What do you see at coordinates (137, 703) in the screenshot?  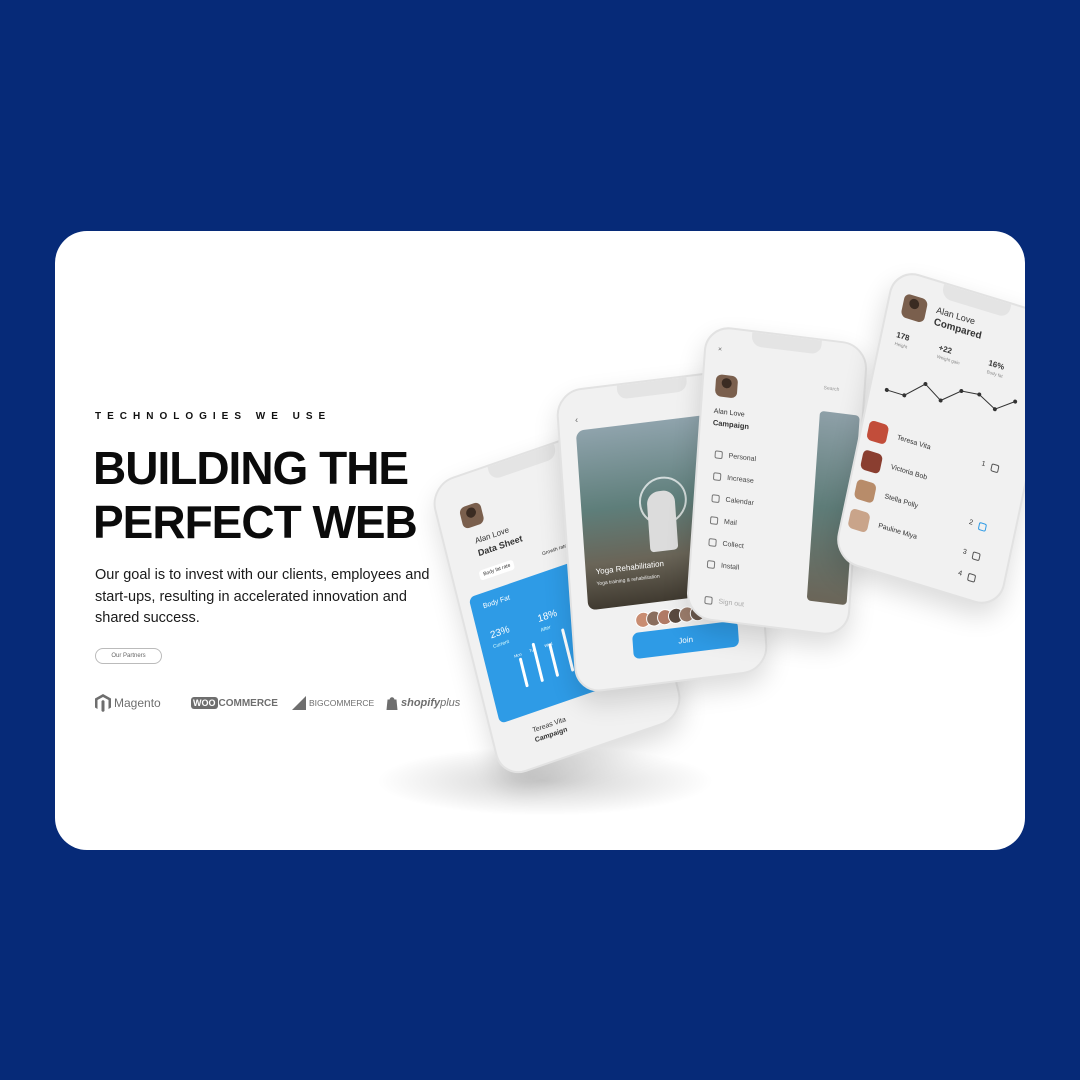 I see `magento-label: Magento` at bounding box center [137, 703].